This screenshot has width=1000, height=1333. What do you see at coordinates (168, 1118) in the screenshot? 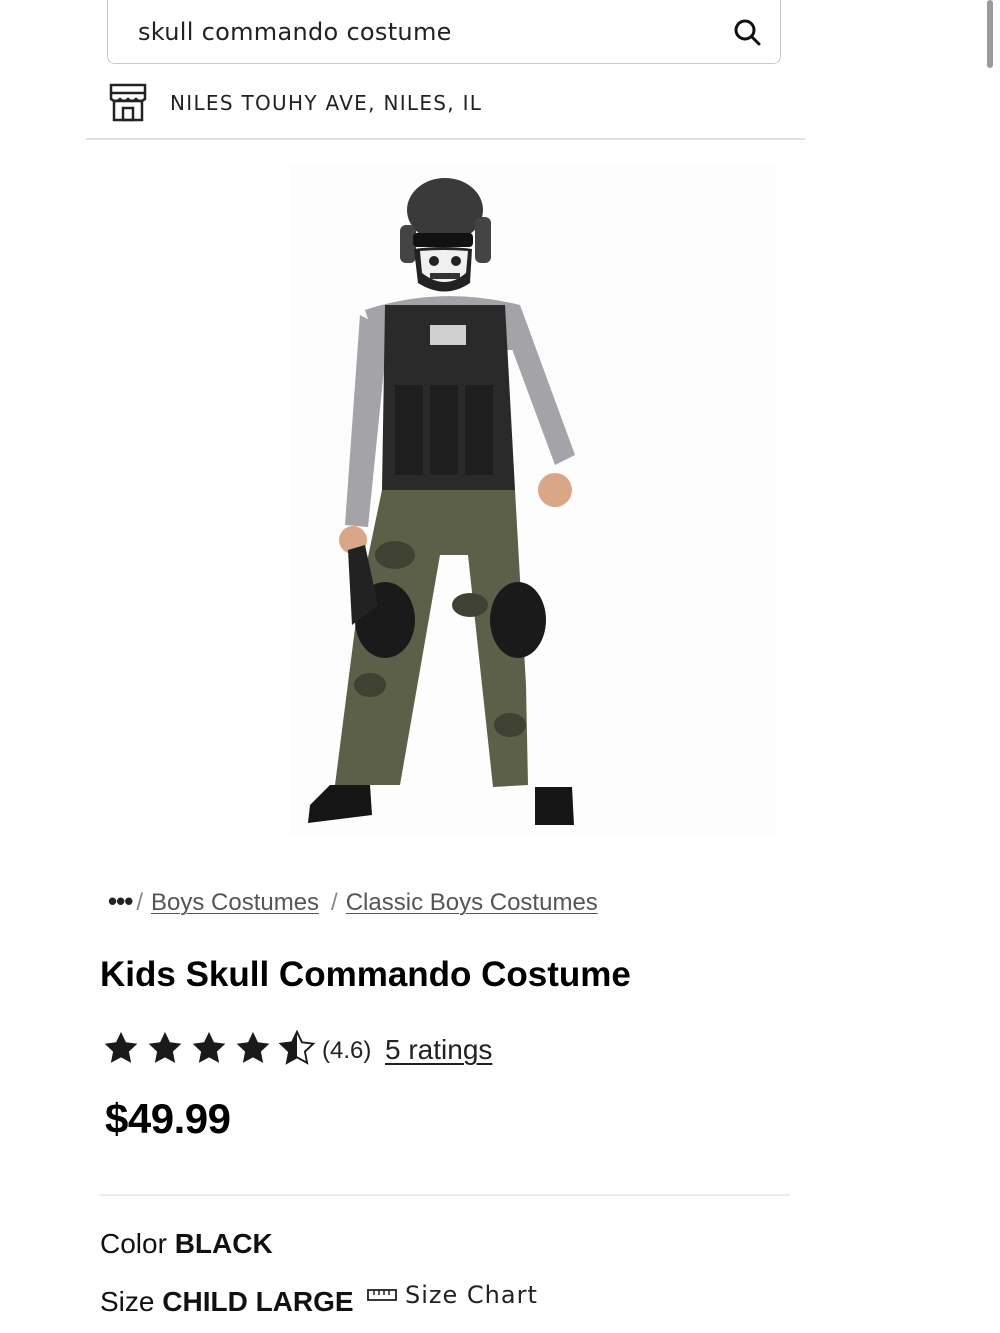
I see `product-price: $49.99` at bounding box center [168, 1118].